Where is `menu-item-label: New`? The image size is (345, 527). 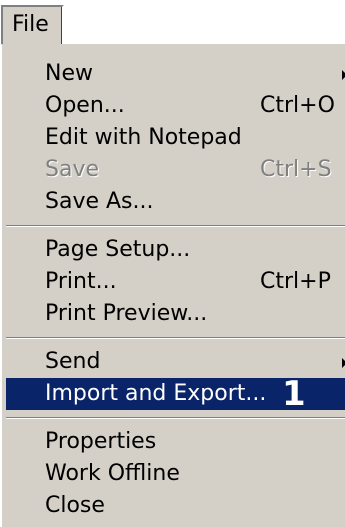
menu-item-label: New is located at coordinates (69, 73).